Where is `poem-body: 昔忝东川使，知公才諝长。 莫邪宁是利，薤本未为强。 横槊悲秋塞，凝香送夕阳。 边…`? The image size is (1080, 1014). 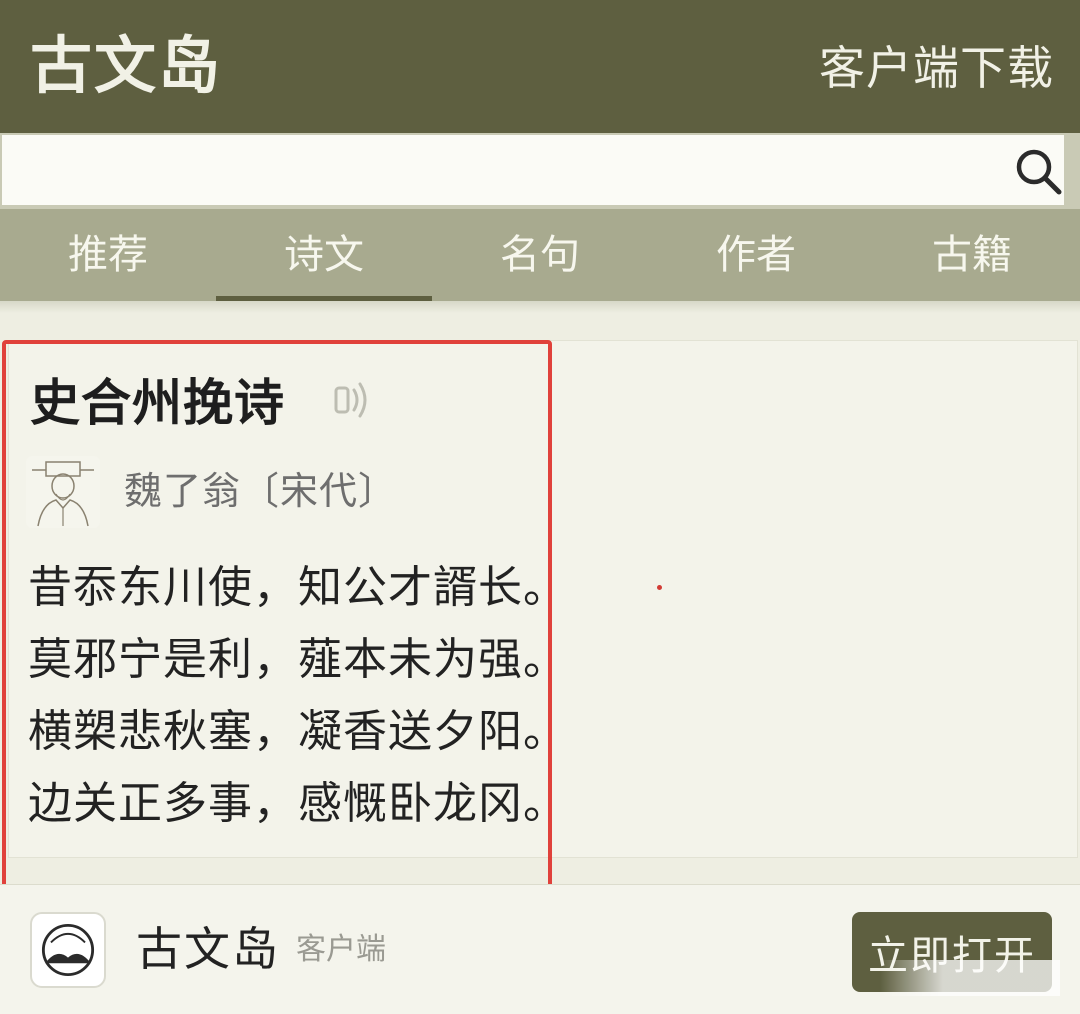 poem-body: 昔忝东川使，知公才諝长。 莫邪宁是利，薤本未为强。 横槊悲秋塞，凝香送夕阳。 边… is located at coordinates (298, 696).